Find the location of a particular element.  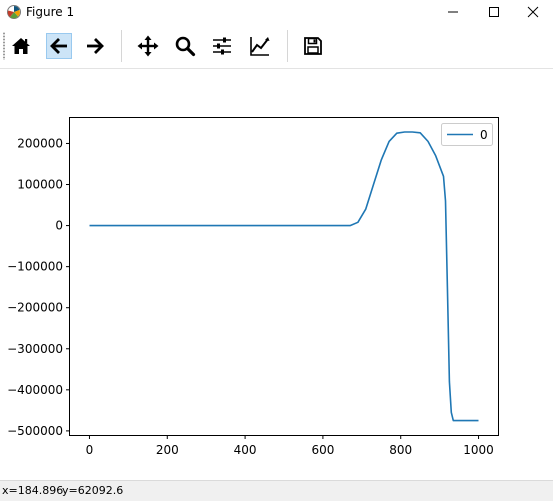

magnifier-icon is located at coordinates (185, 46).